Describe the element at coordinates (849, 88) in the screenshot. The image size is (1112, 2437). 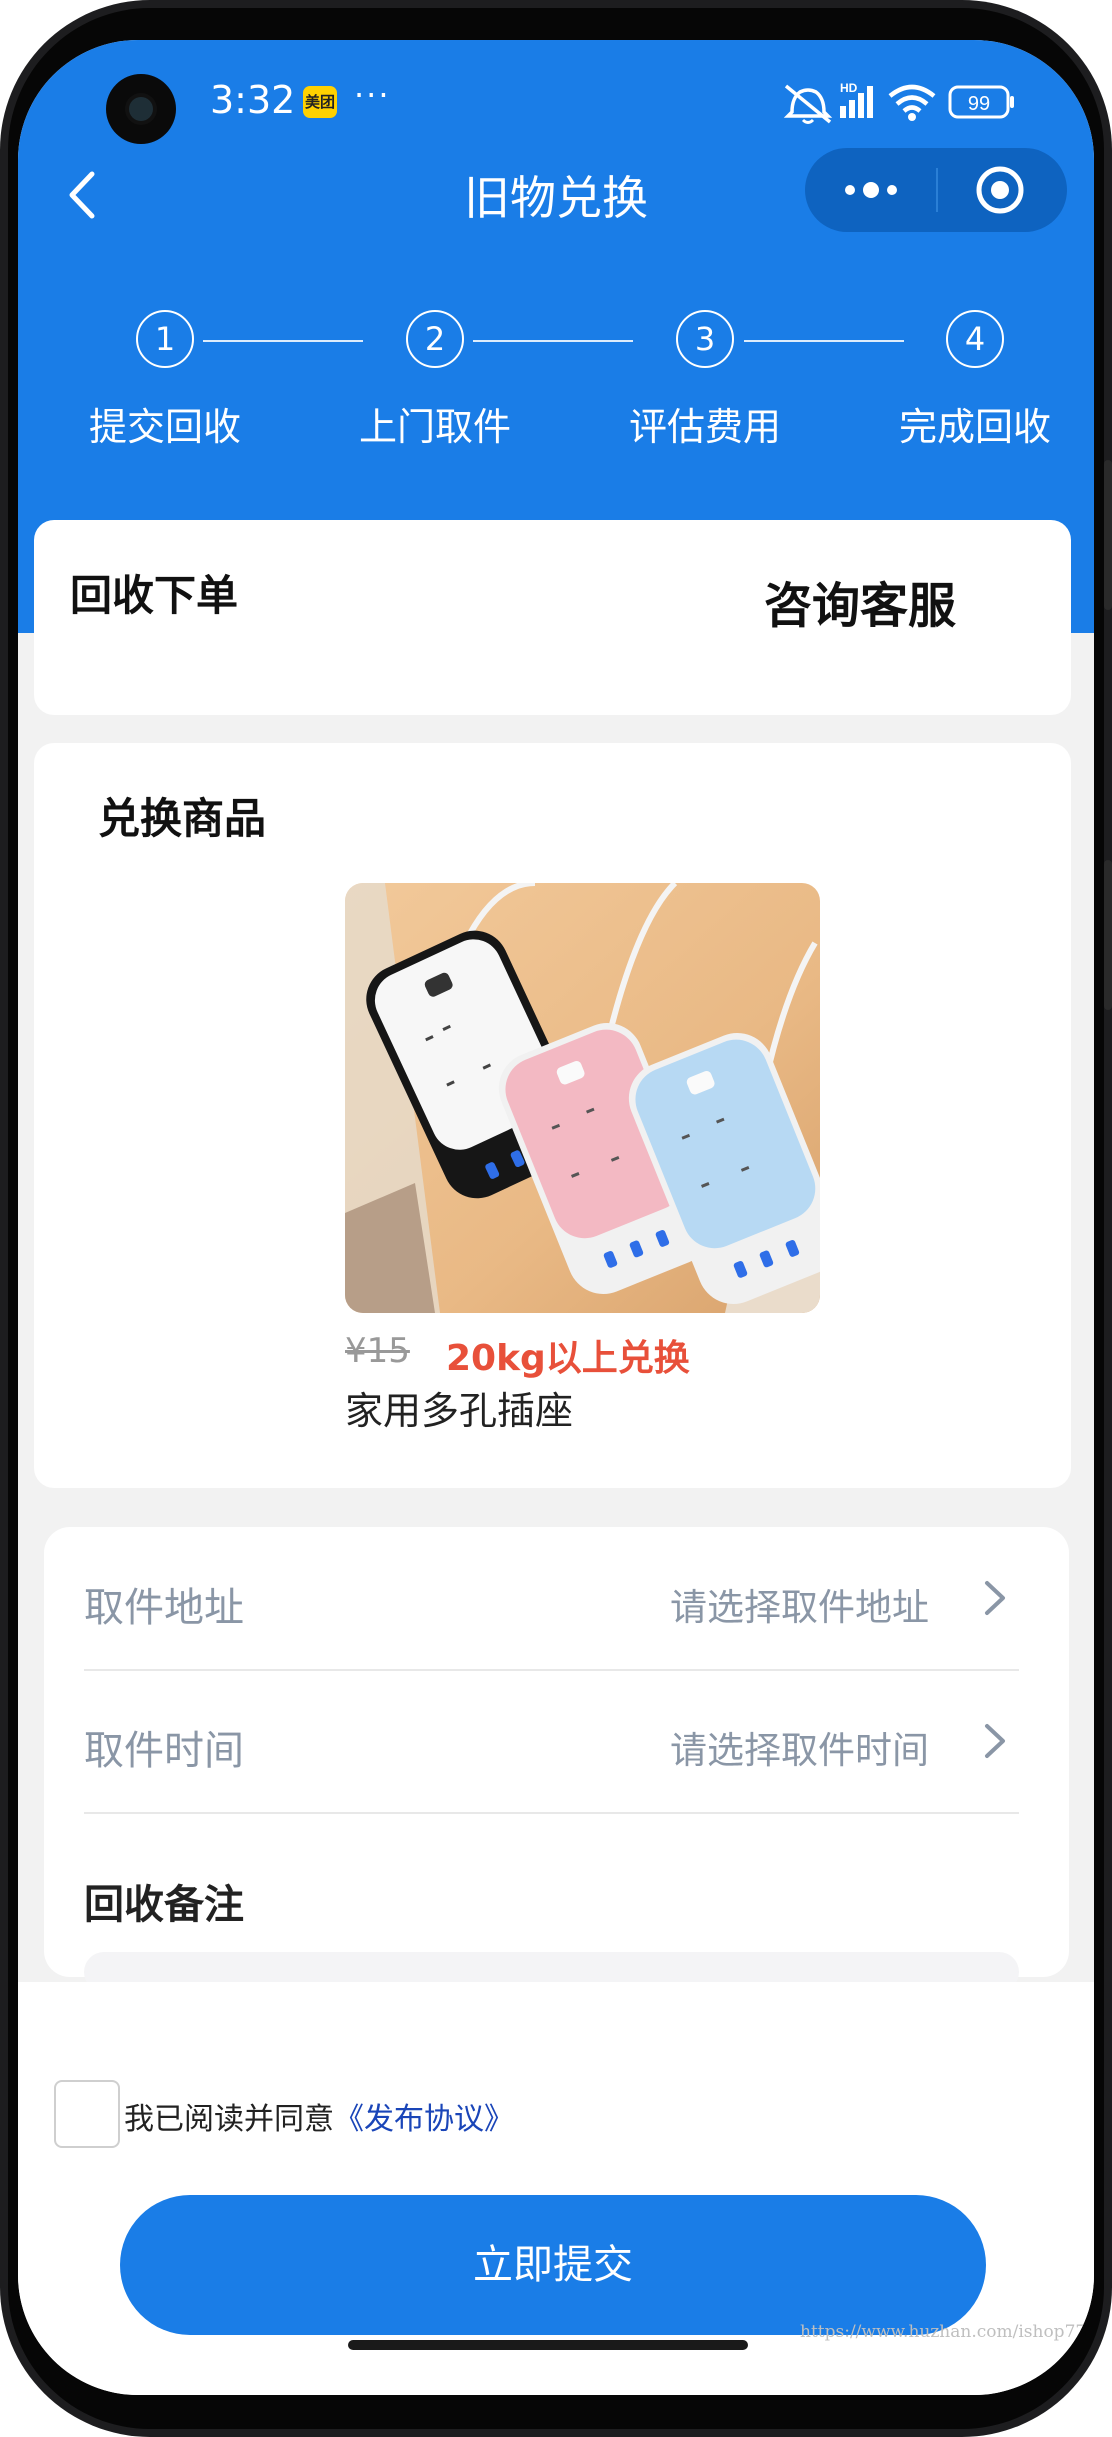
I see `network-type-label: HD` at that location.